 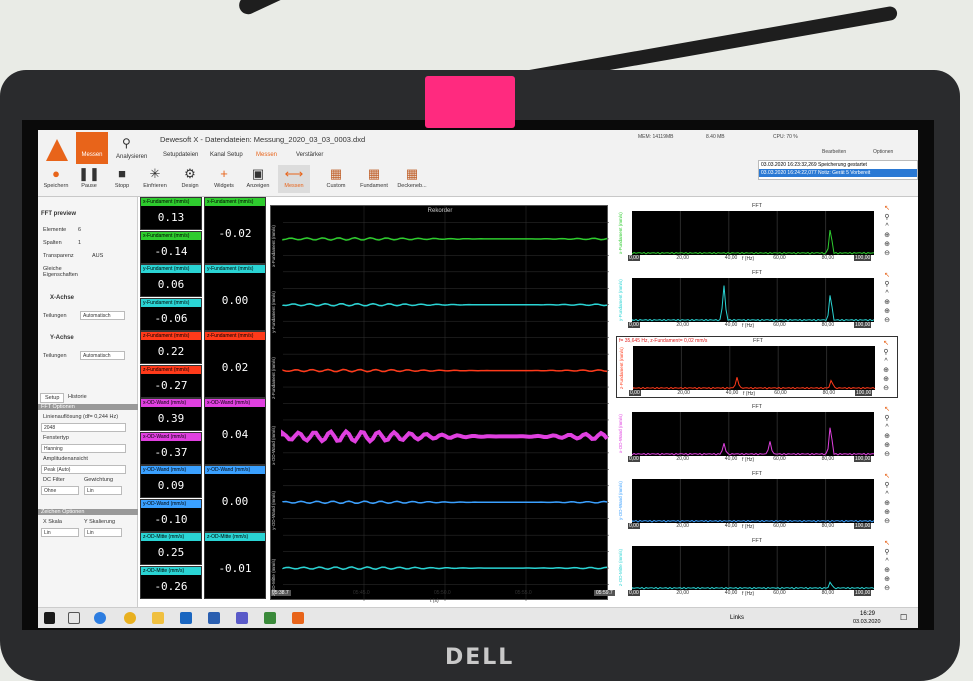 I want to click on channel-tile: x-OD-Wand (mm/s) 0.04, so click(x=235, y=431).